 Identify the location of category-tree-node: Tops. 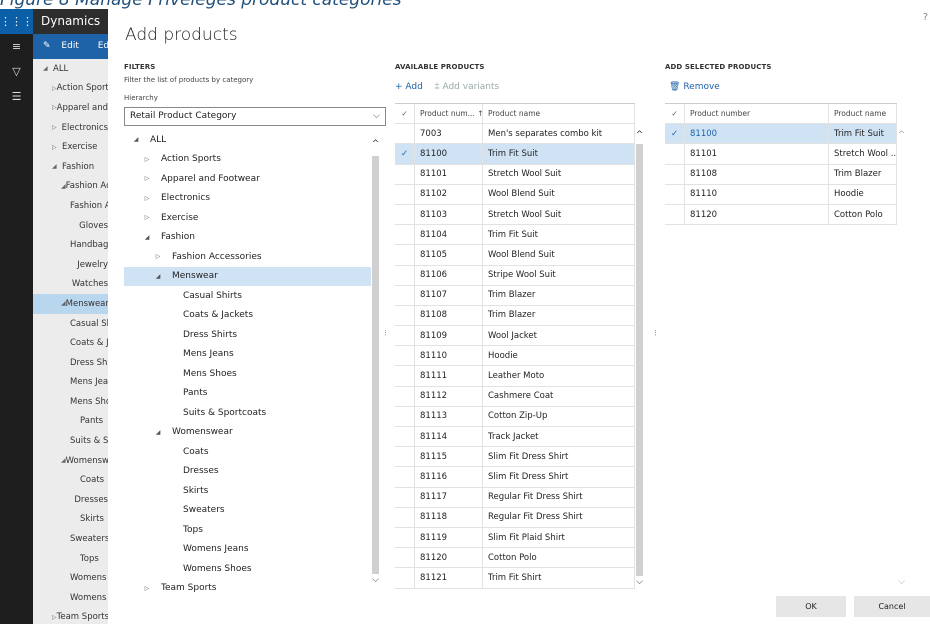
(248, 530).